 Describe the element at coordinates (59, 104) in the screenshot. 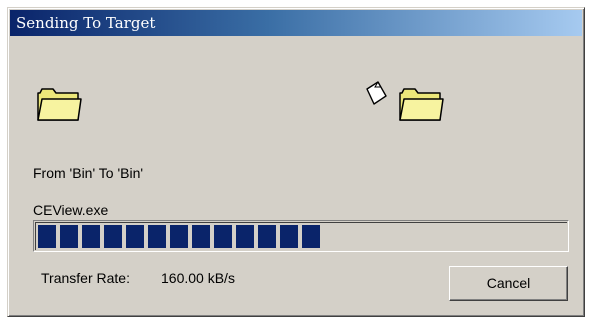

I see `source-folder-icon` at that location.